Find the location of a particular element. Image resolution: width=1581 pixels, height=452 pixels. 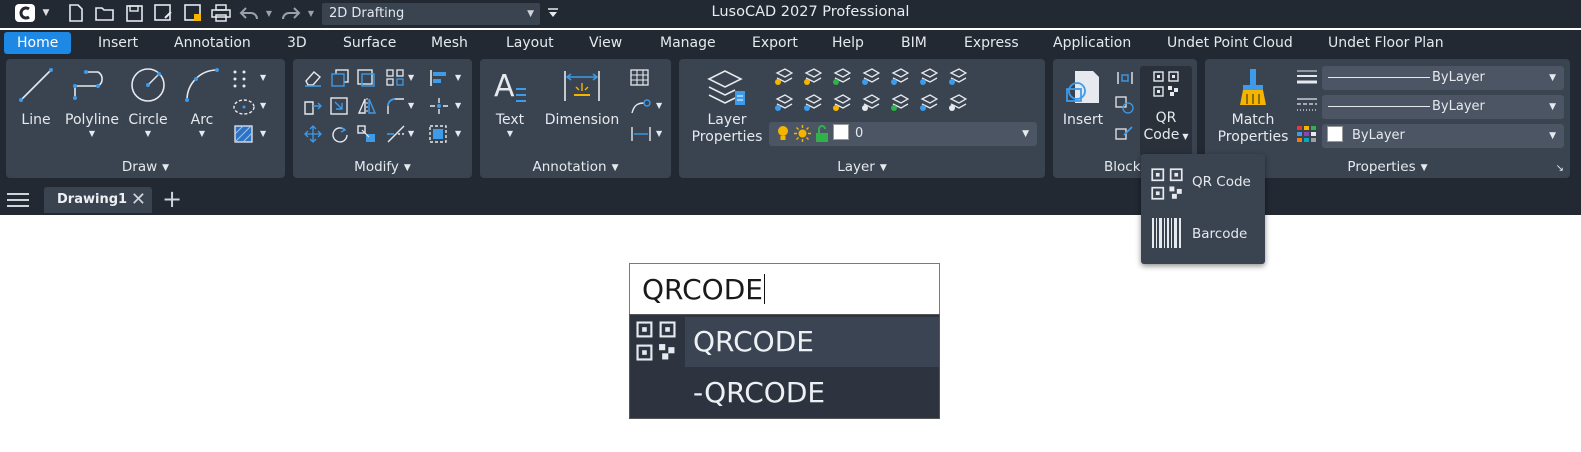

polyline-button: Polyline ▼ is located at coordinates (92, 125).